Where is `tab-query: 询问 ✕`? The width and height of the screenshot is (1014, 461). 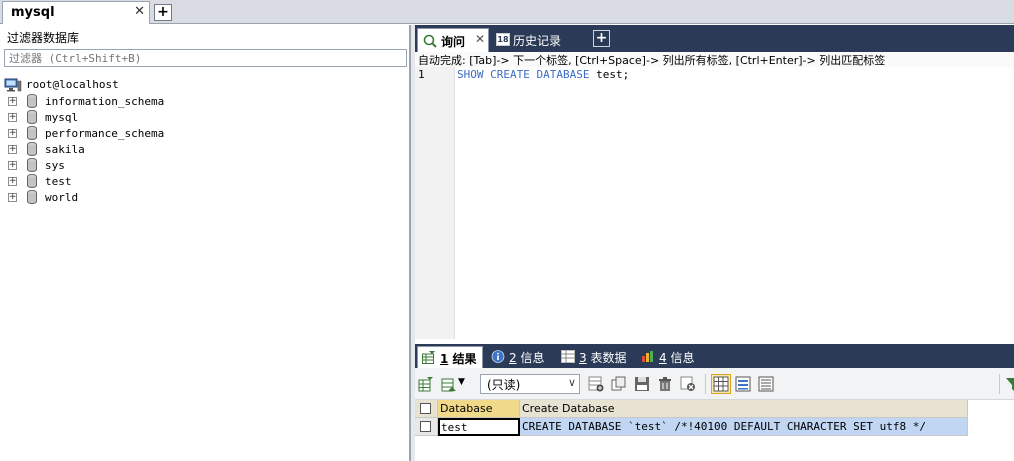
tab-query: 询问 ✕ is located at coordinates (453, 40).